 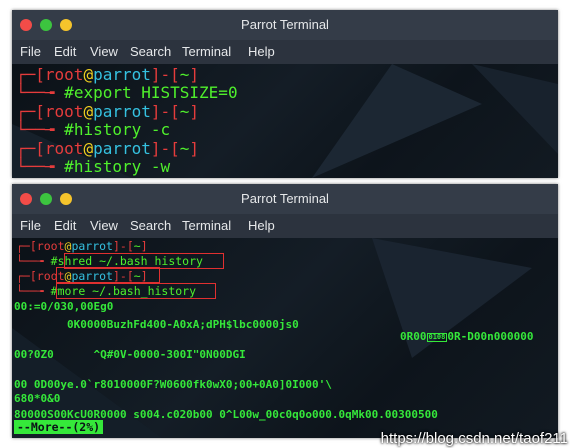 I want to click on unprintable-glyph-icon: 0108, so click(x=437, y=337).